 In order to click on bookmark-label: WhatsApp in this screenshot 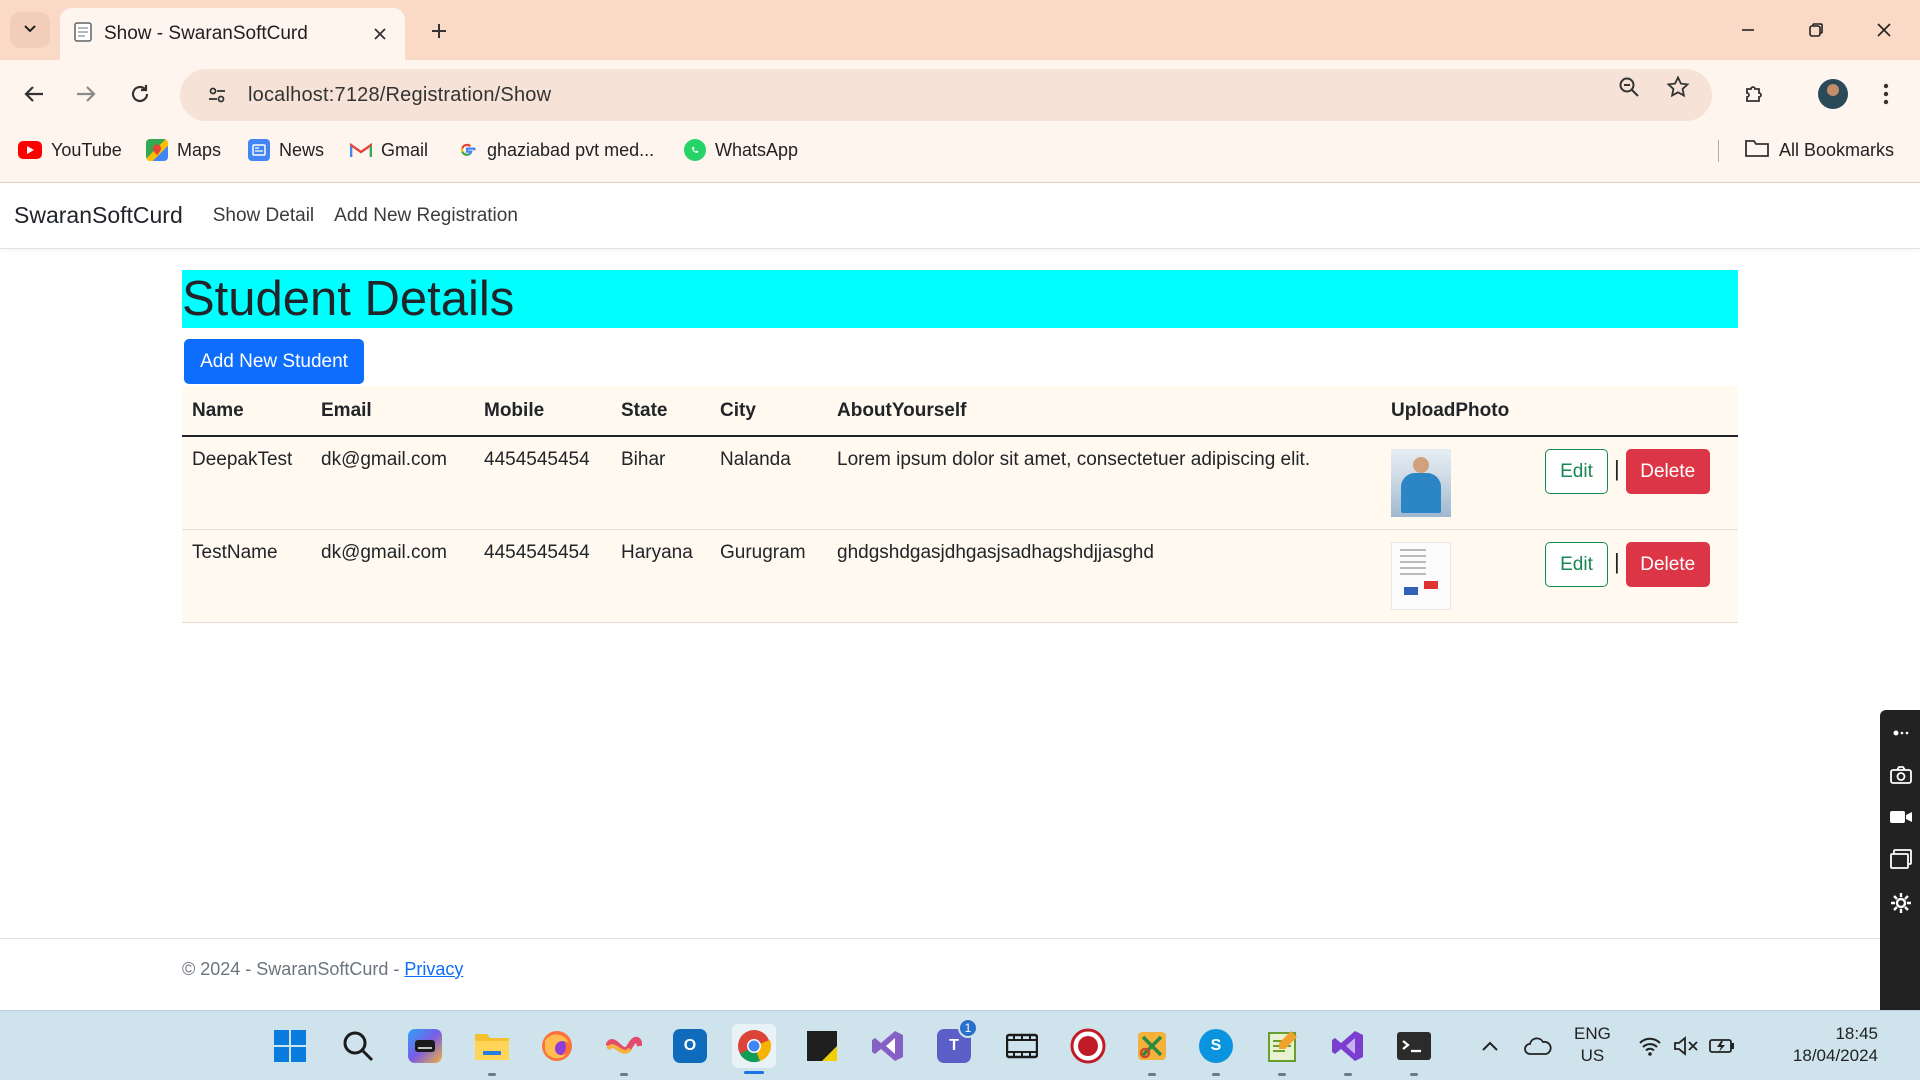, I will do `click(757, 149)`.